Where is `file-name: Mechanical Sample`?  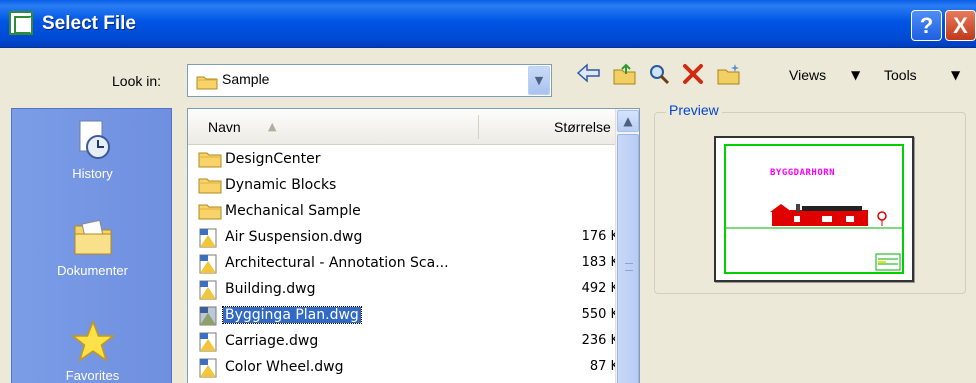
file-name: Mechanical Sample is located at coordinates (293, 211).